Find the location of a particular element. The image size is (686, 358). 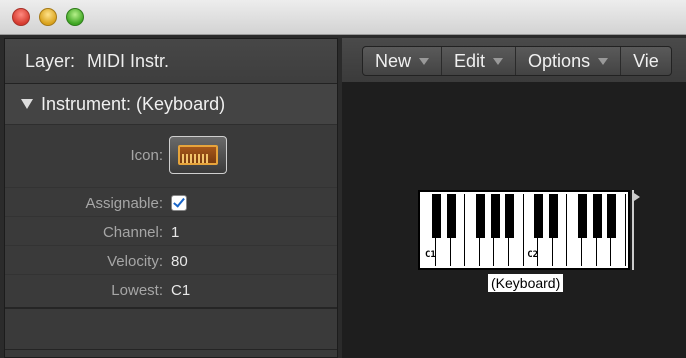

octave-label: C1 is located at coordinates (430, 255).